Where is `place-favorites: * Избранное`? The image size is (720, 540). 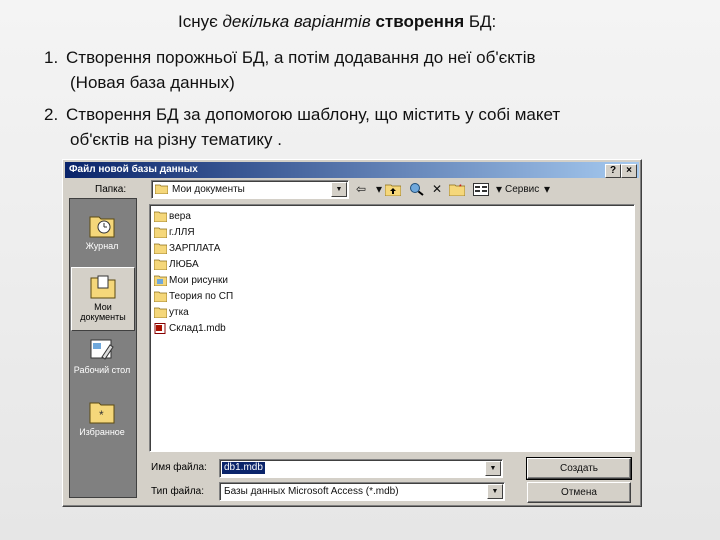 place-favorites: * Избранное is located at coordinates (102, 424).